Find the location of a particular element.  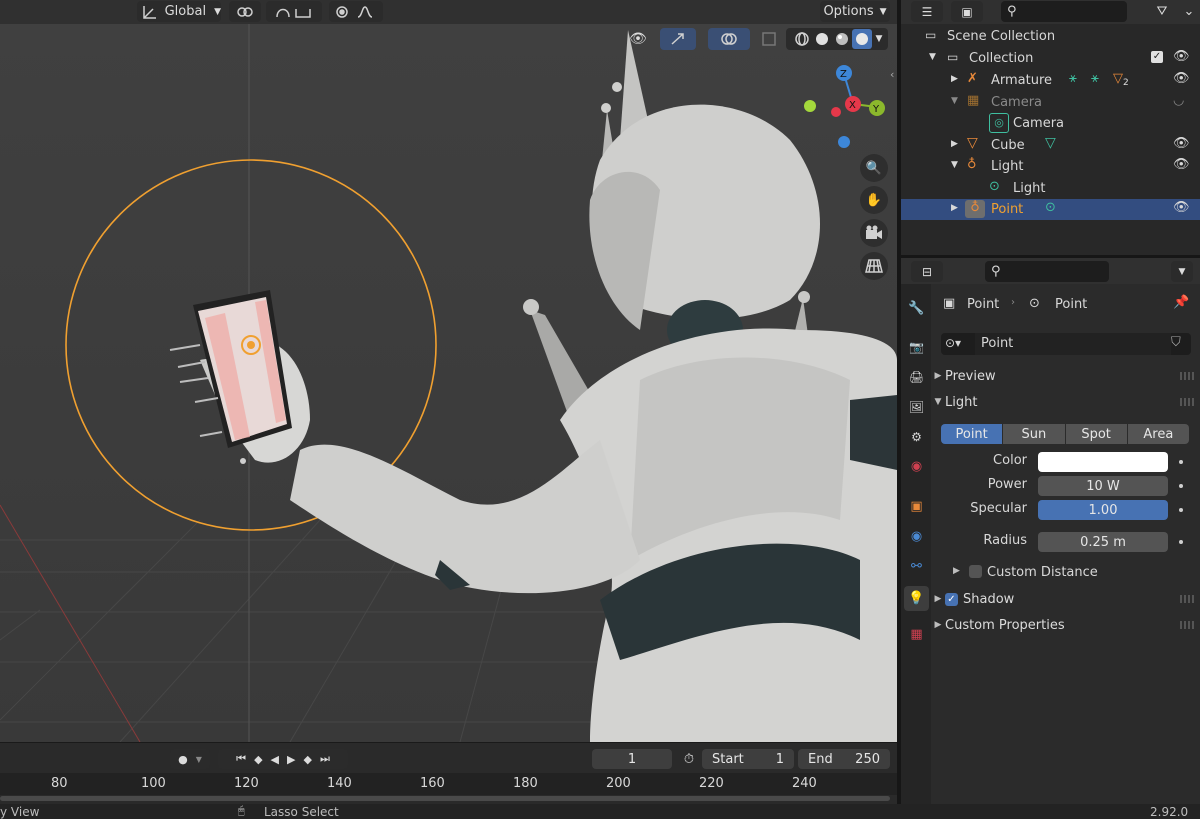

outliner-row-collection: ▼ ▭ Collection ✓ 👁 is located at coordinates (1050, 58).